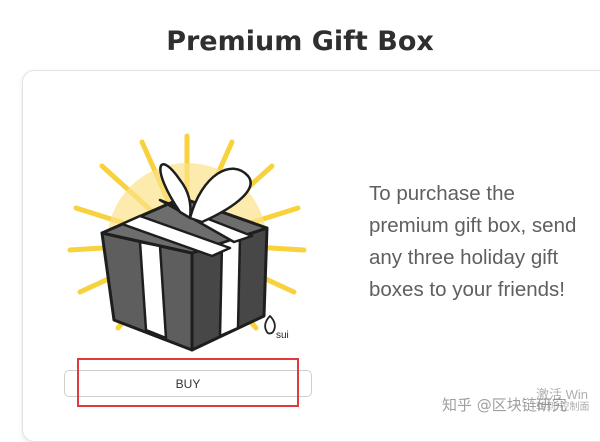 The width and height of the screenshot is (600, 442). I want to click on sui-logo: sui, so click(276, 327).